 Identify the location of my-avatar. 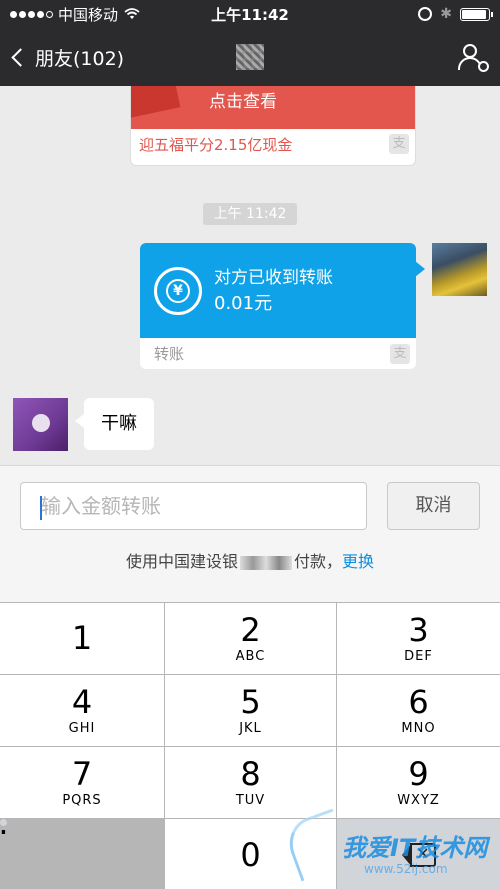
(459, 269).